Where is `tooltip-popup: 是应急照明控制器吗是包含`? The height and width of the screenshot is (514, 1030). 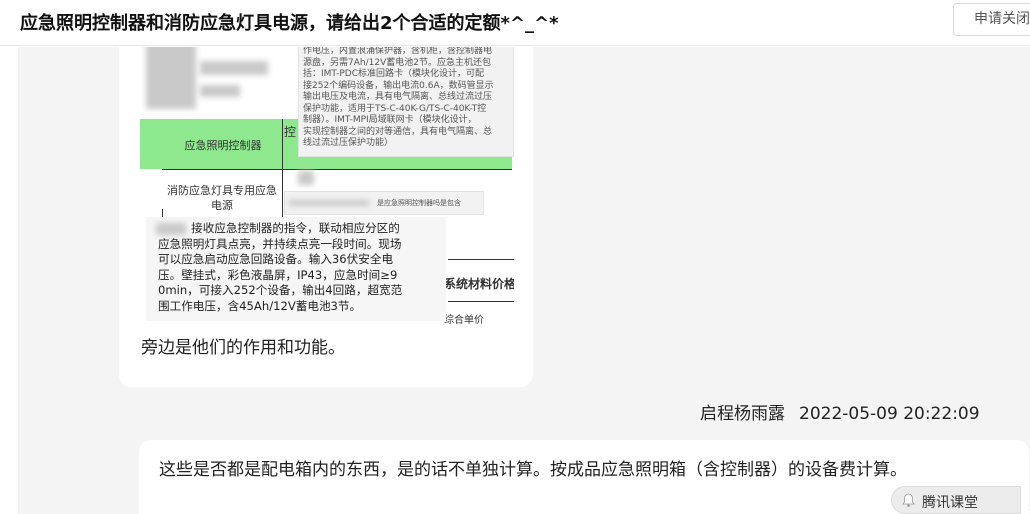
tooltip-popup: 是应急照明控制器吗是包含 is located at coordinates (384, 203).